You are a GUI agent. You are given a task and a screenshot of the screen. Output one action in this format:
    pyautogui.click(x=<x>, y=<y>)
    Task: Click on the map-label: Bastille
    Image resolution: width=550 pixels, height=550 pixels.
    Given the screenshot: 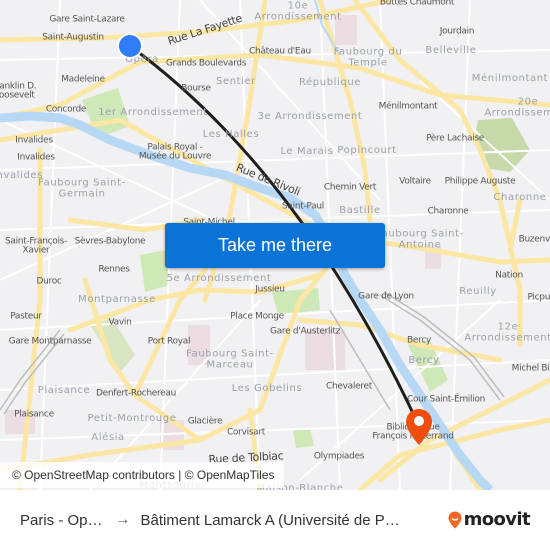 What is the action you would take?
    pyautogui.click(x=360, y=210)
    